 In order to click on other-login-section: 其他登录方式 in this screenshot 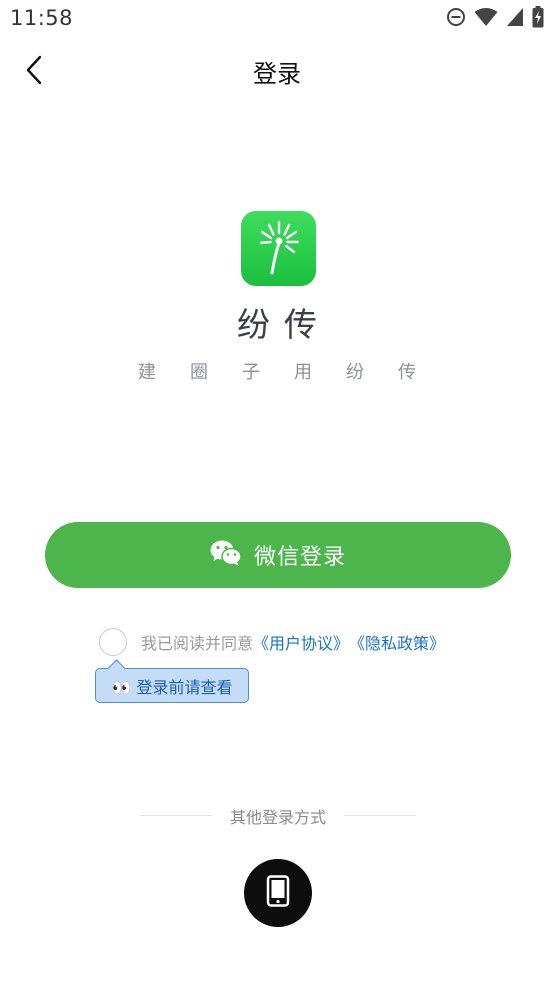, I will do `click(278, 816)`.